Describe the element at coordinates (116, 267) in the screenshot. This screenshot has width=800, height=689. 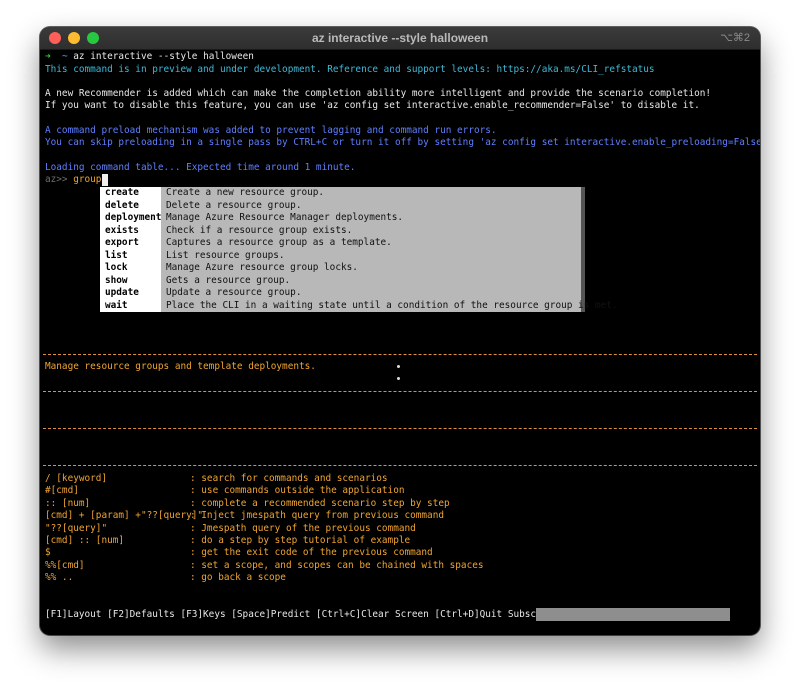
I see `completion-name: lock` at that location.